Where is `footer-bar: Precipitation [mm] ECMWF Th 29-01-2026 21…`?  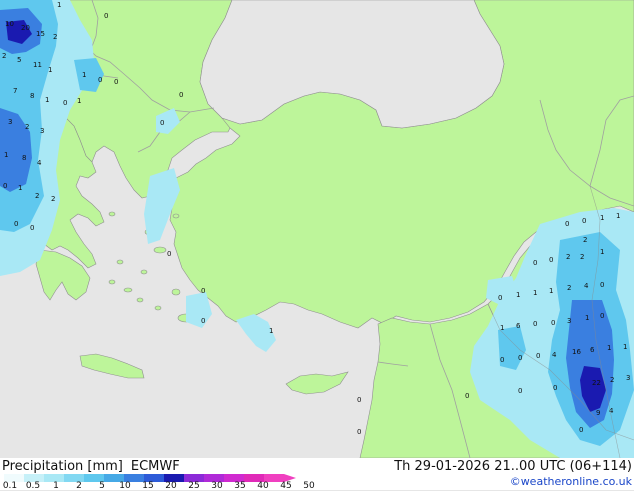 footer-bar: Precipitation [mm] ECMWF Th 29-01-2026 21… is located at coordinates (317, 474).